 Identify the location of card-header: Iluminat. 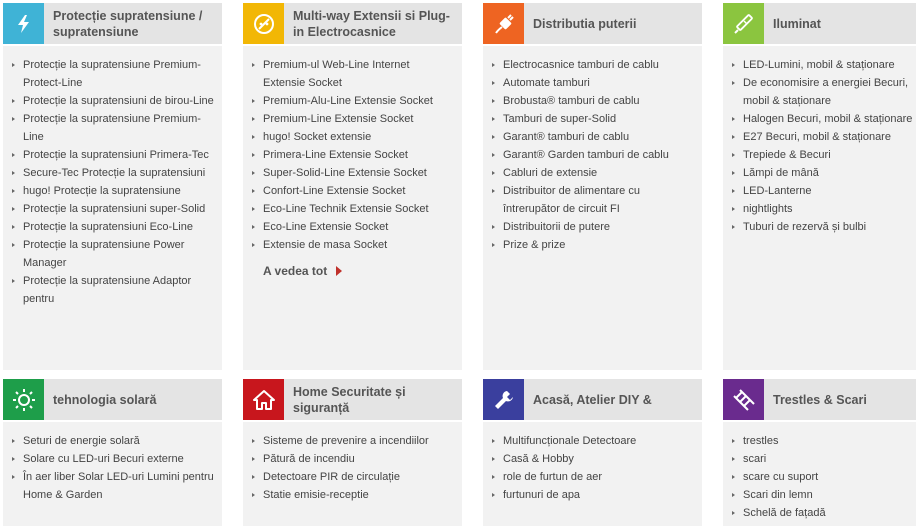
(819, 24).